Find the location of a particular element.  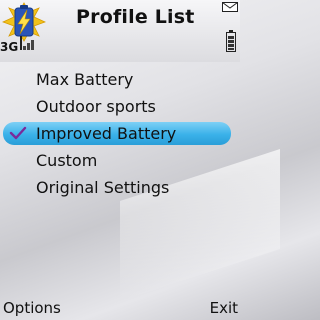

options-softkey: Options is located at coordinates (32, 308).